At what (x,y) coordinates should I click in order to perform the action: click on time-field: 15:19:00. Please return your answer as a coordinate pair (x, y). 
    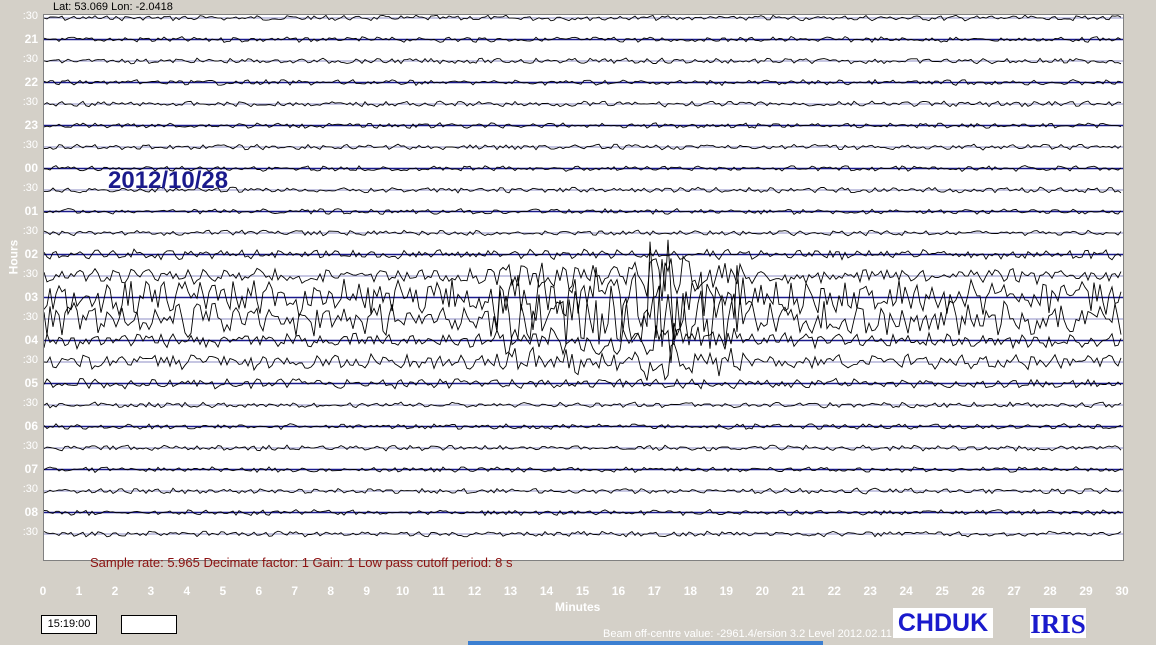
    Looking at the image, I should click on (69, 624).